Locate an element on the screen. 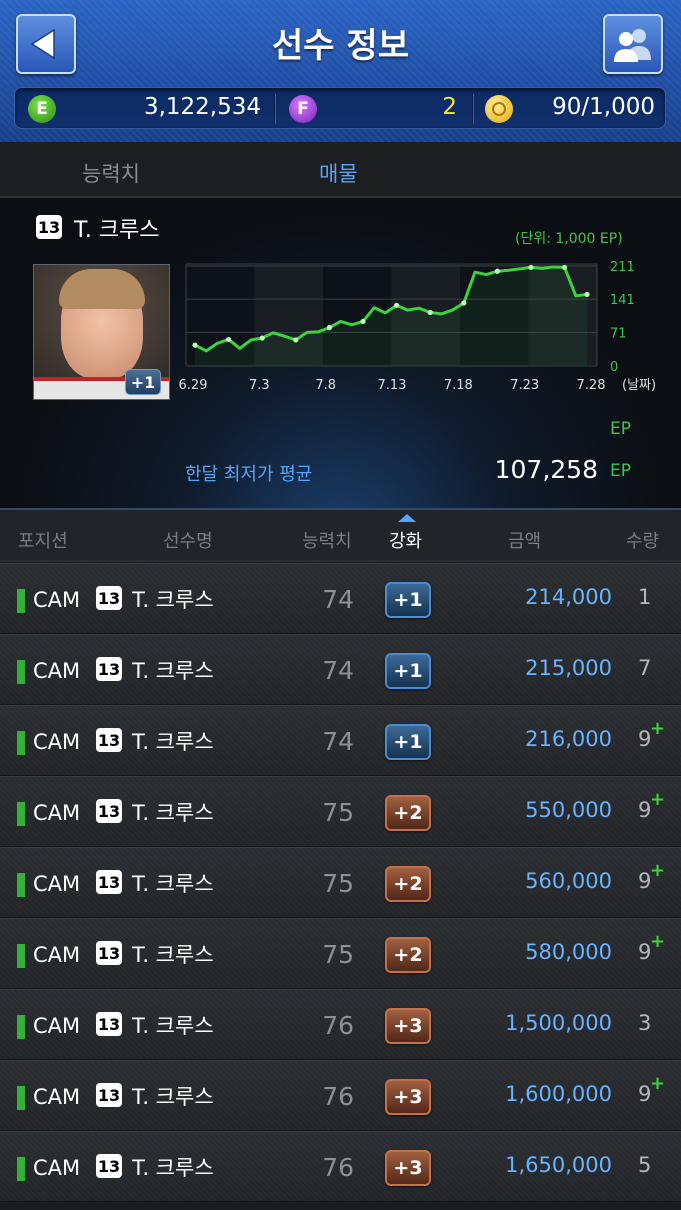 The height and width of the screenshot is (1210, 681). listing-row: CAM 13 T. 크루스 76 +3 1,650,000 5 is located at coordinates (340, 1166).